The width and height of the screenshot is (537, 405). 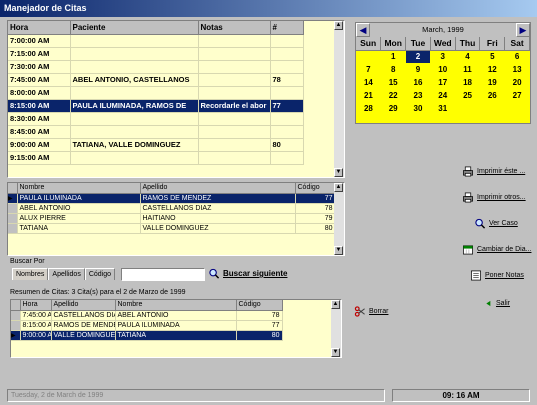 What do you see at coordinates (79, 188) in the screenshot?
I see `patients-col-nombre: Nombre` at bounding box center [79, 188].